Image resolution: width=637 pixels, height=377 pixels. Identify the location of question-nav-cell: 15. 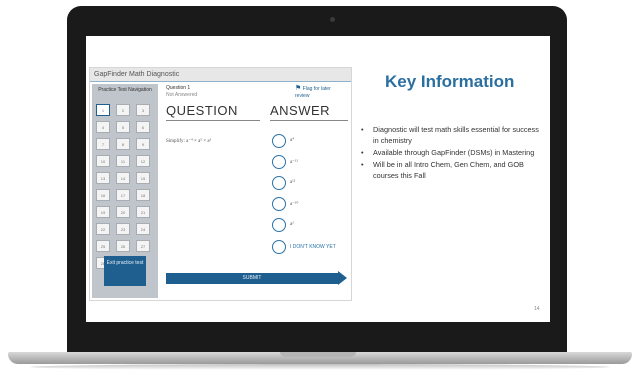
(143, 178).